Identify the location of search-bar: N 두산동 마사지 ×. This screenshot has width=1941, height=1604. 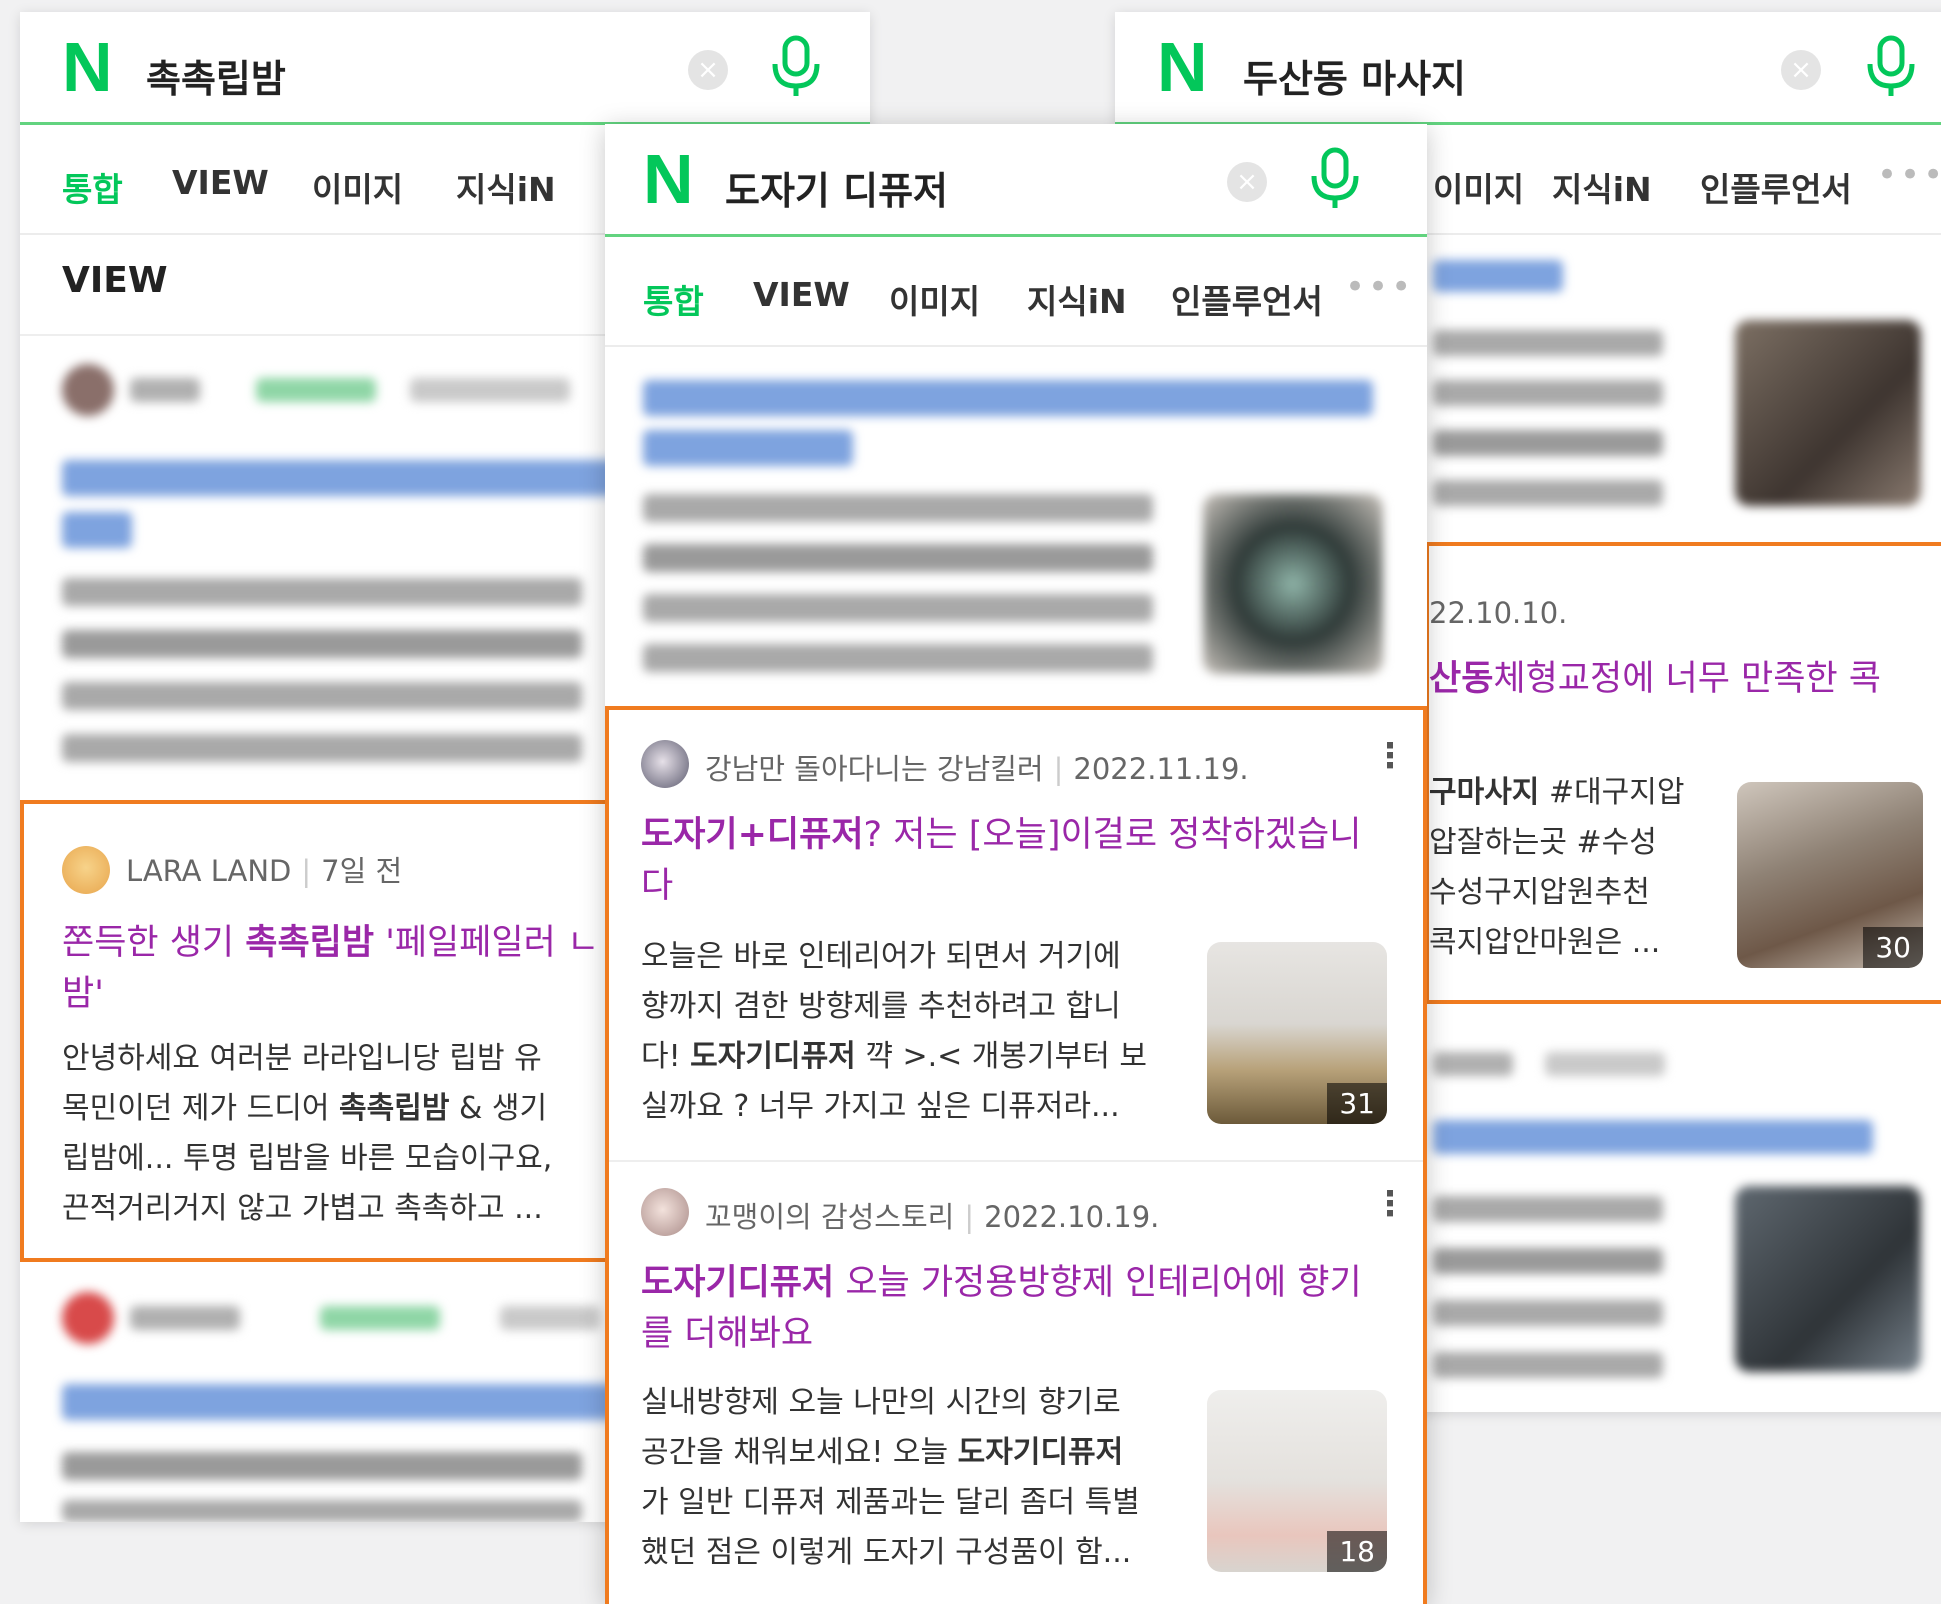
(1528, 68).